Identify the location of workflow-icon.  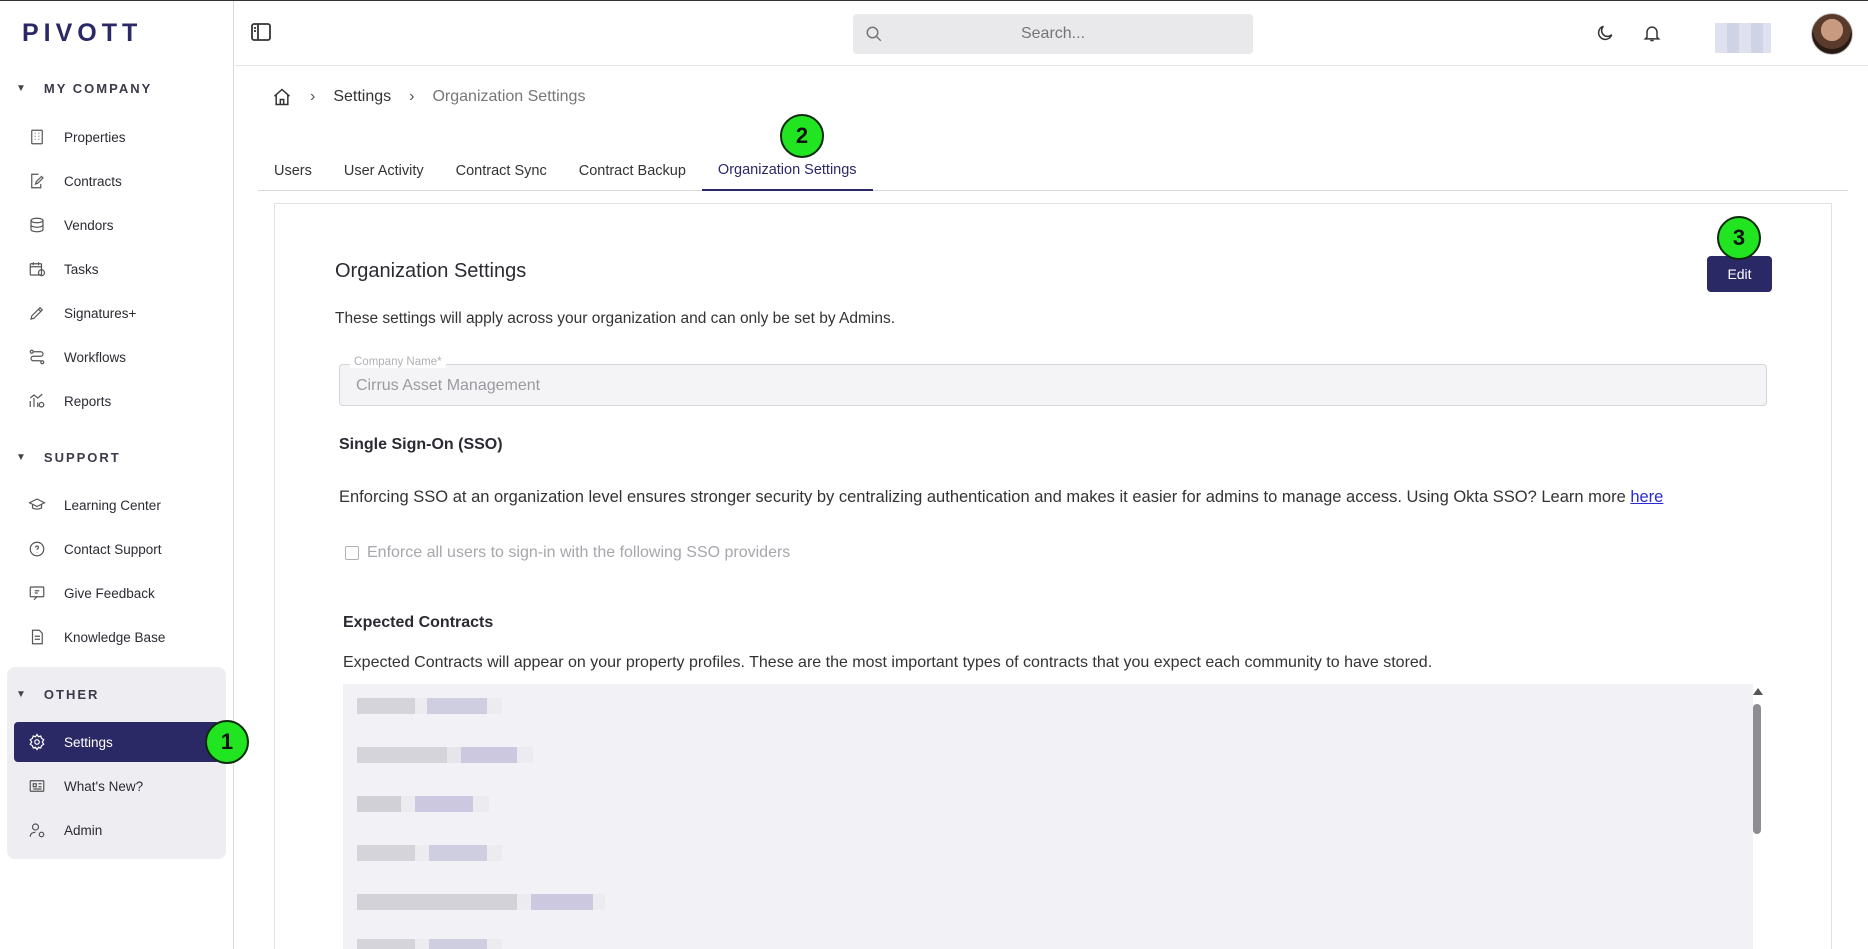
(37, 357).